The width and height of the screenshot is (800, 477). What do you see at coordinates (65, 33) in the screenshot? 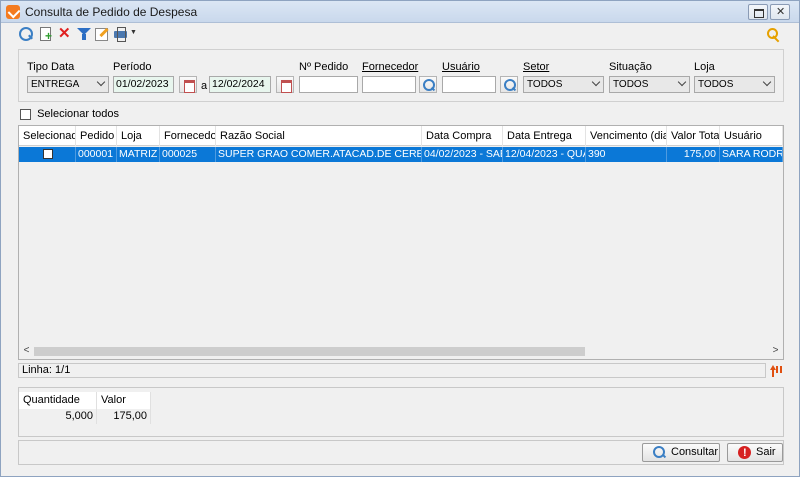
I see `delete-icon: ✕` at bounding box center [65, 33].